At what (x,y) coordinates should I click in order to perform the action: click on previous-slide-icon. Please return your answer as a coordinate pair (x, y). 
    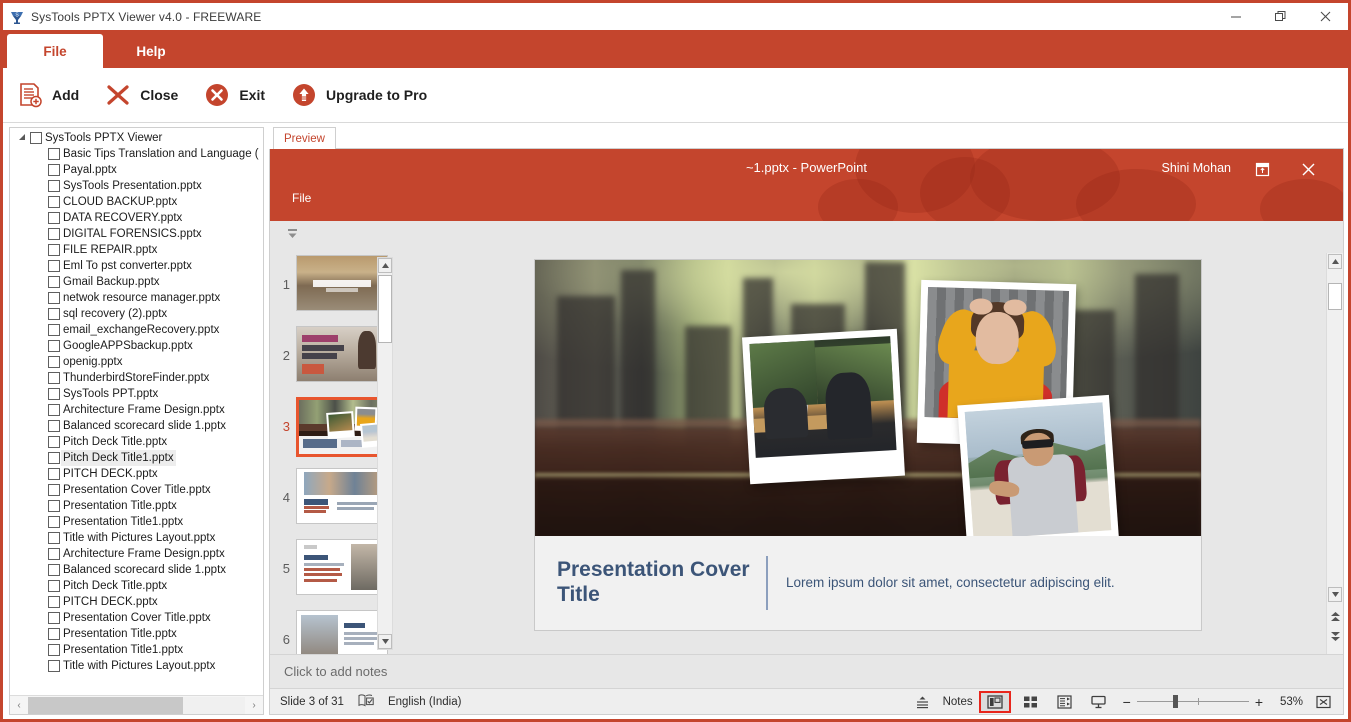
    Looking at the image, I should click on (1335, 616).